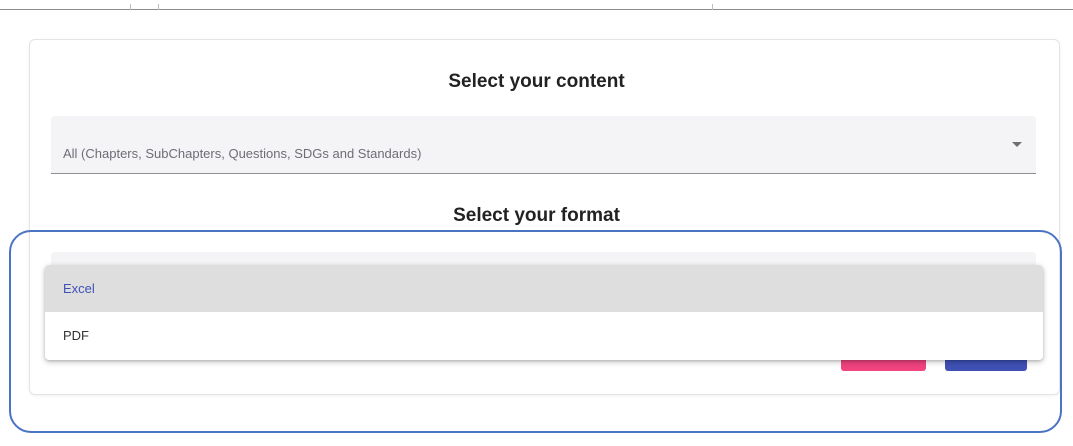  What do you see at coordinates (536, 81) in the screenshot?
I see `content-heading: Select your content` at bounding box center [536, 81].